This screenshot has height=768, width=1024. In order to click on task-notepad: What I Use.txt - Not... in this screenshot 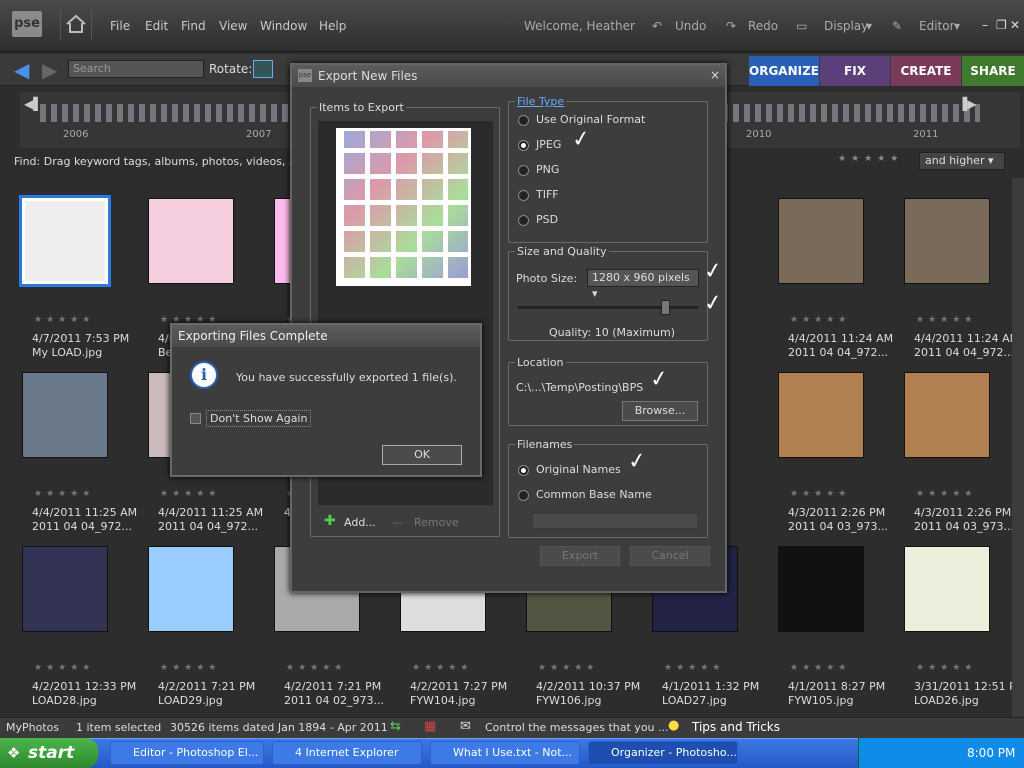, I will do `click(505, 753)`.